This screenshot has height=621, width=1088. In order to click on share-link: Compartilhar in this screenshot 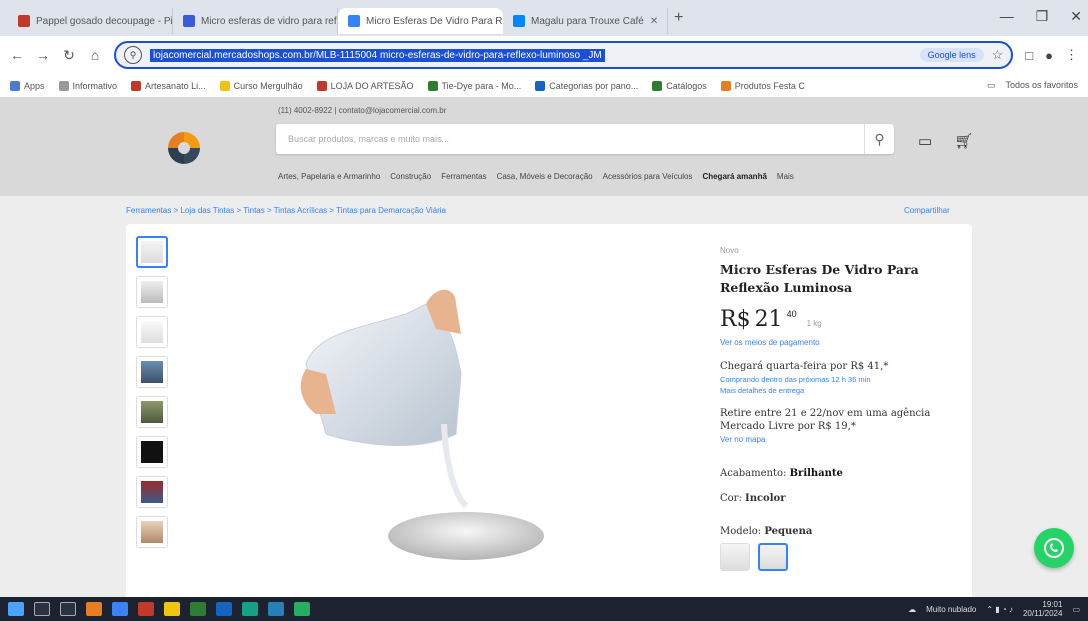, I will do `click(927, 210)`.